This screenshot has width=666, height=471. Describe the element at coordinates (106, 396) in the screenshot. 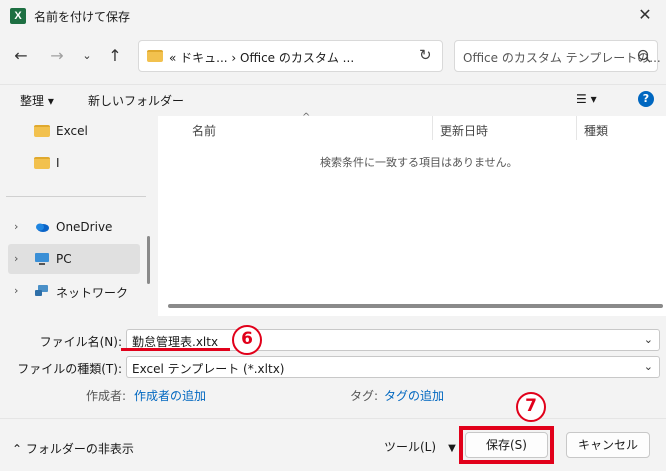

I see `author-label: 作成者:` at that location.